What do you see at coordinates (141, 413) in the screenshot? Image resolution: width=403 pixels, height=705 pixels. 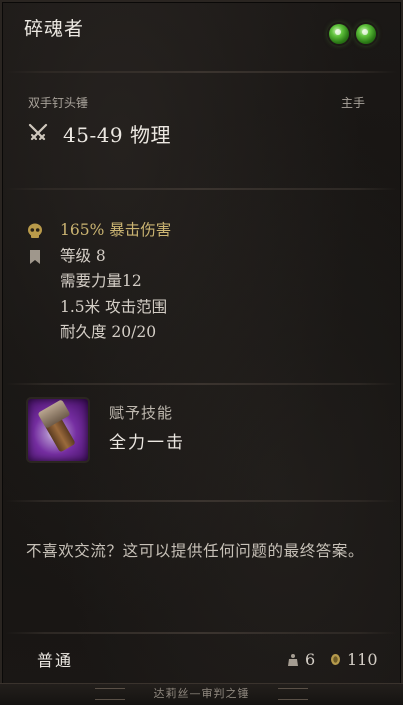 I see `granted-skill-label: 赋予技能` at bounding box center [141, 413].